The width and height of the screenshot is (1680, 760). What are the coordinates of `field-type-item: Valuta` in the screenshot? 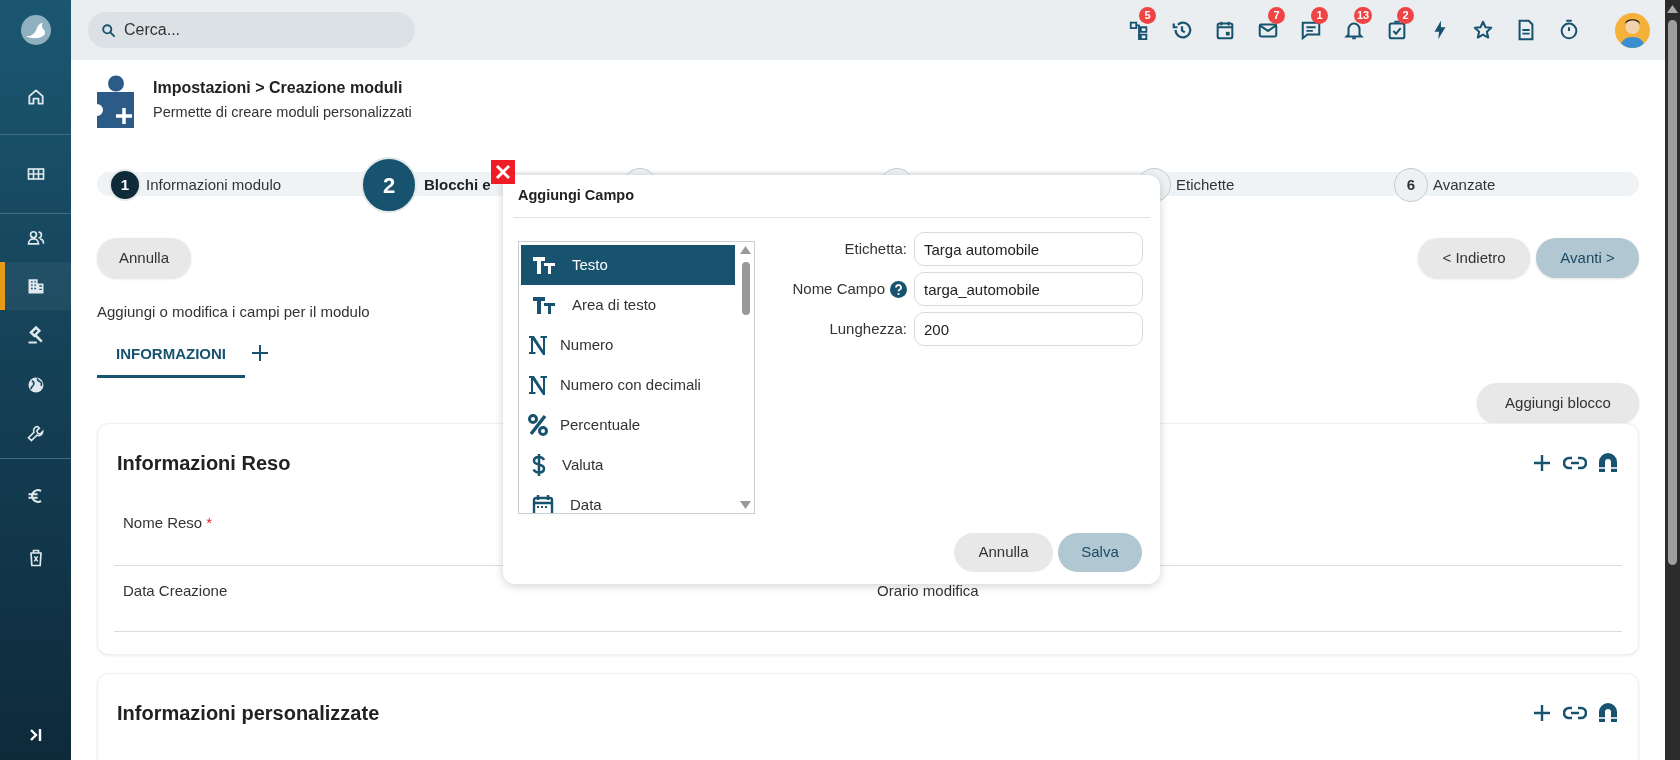 It's located at (628, 465).